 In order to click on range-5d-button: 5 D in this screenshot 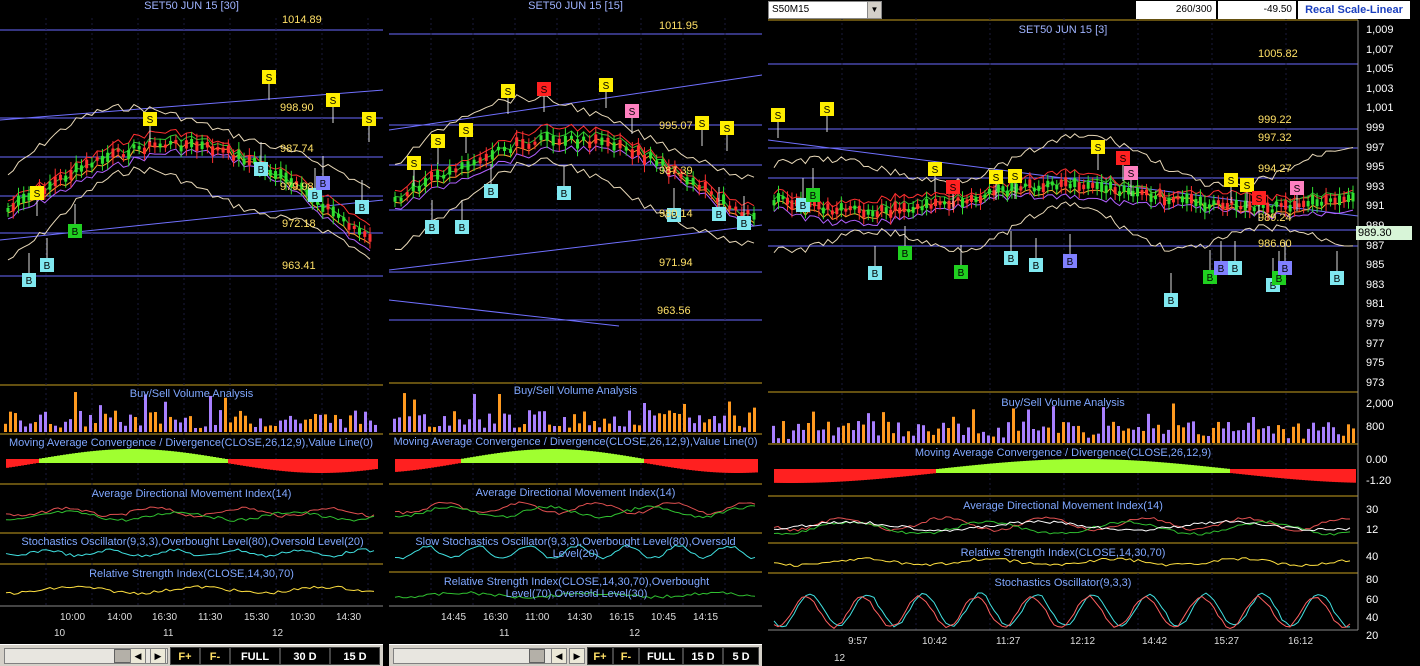, I will do `click(741, 656)`.